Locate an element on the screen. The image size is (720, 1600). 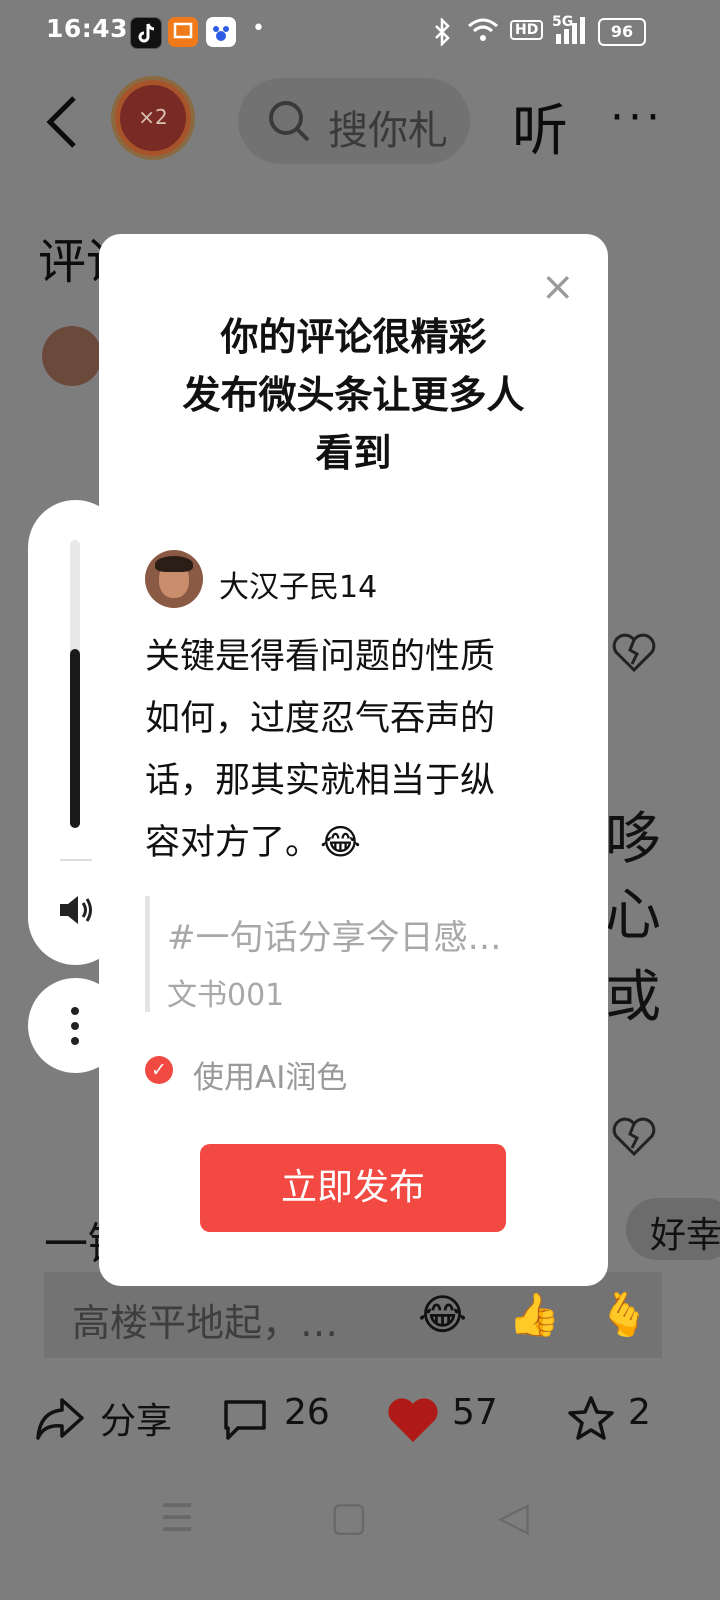
status-bar: 16:43 • HD 5G 96 is located at coordinates (360, 32).